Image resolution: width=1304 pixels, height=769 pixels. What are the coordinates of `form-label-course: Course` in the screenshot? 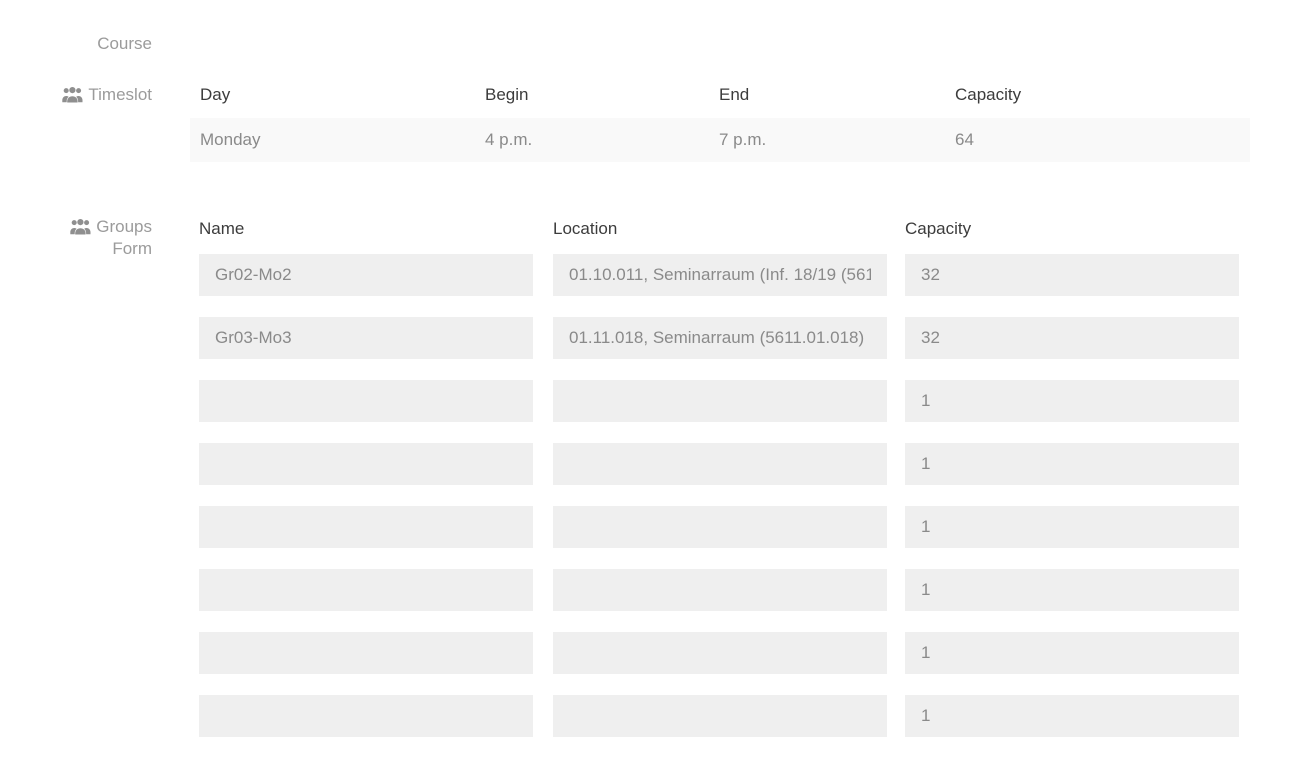 It's located at (76, 44).